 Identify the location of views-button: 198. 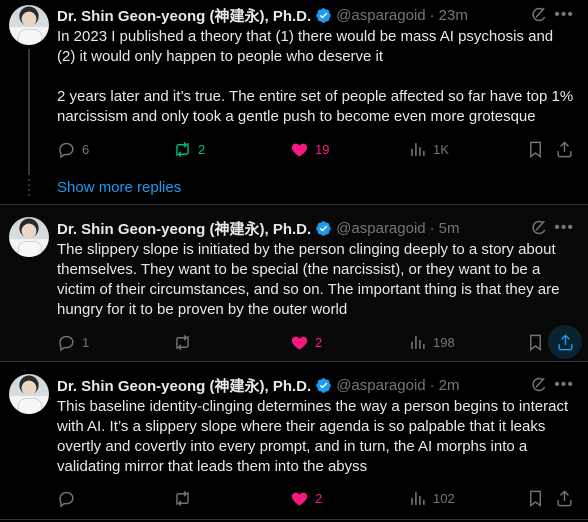
(431, 342).